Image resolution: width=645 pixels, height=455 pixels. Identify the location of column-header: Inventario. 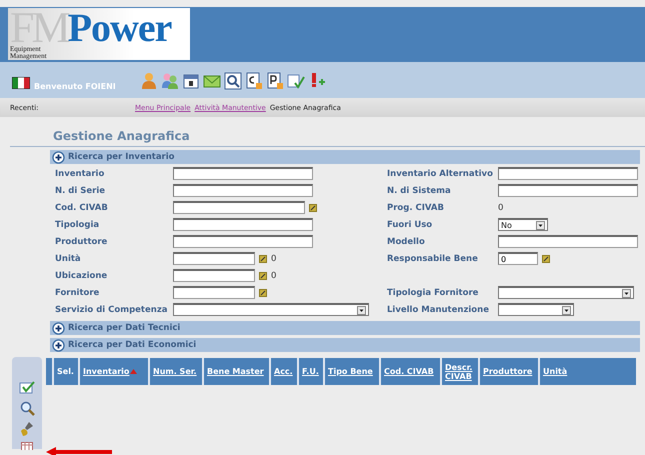
(115, 371).